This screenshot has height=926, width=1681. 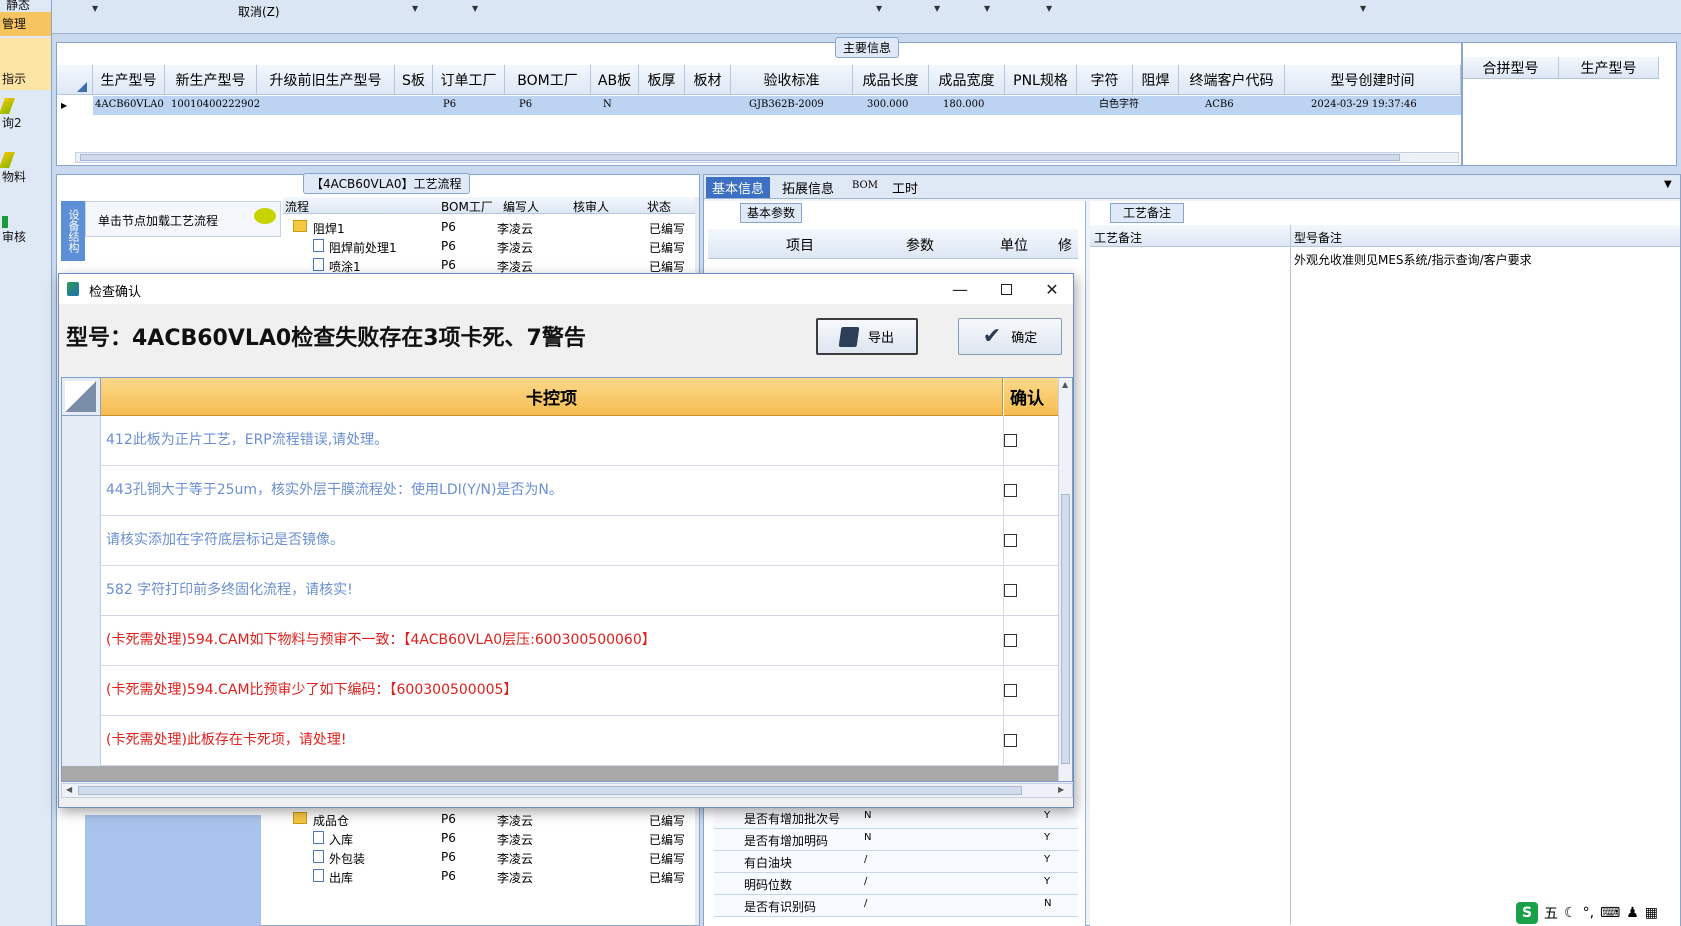 What do you see at coordinates (891, 80) in the screenshot?
I see `col-header: 成品长度` at bounding box center [891, 80].